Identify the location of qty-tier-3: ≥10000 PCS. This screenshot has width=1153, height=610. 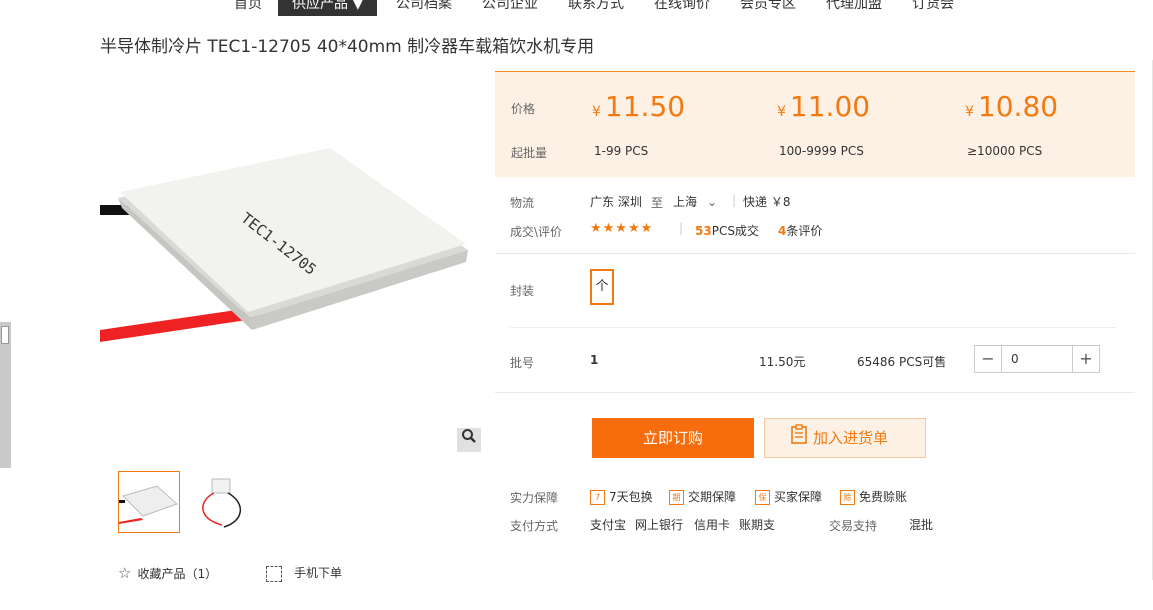
(1005, 151).